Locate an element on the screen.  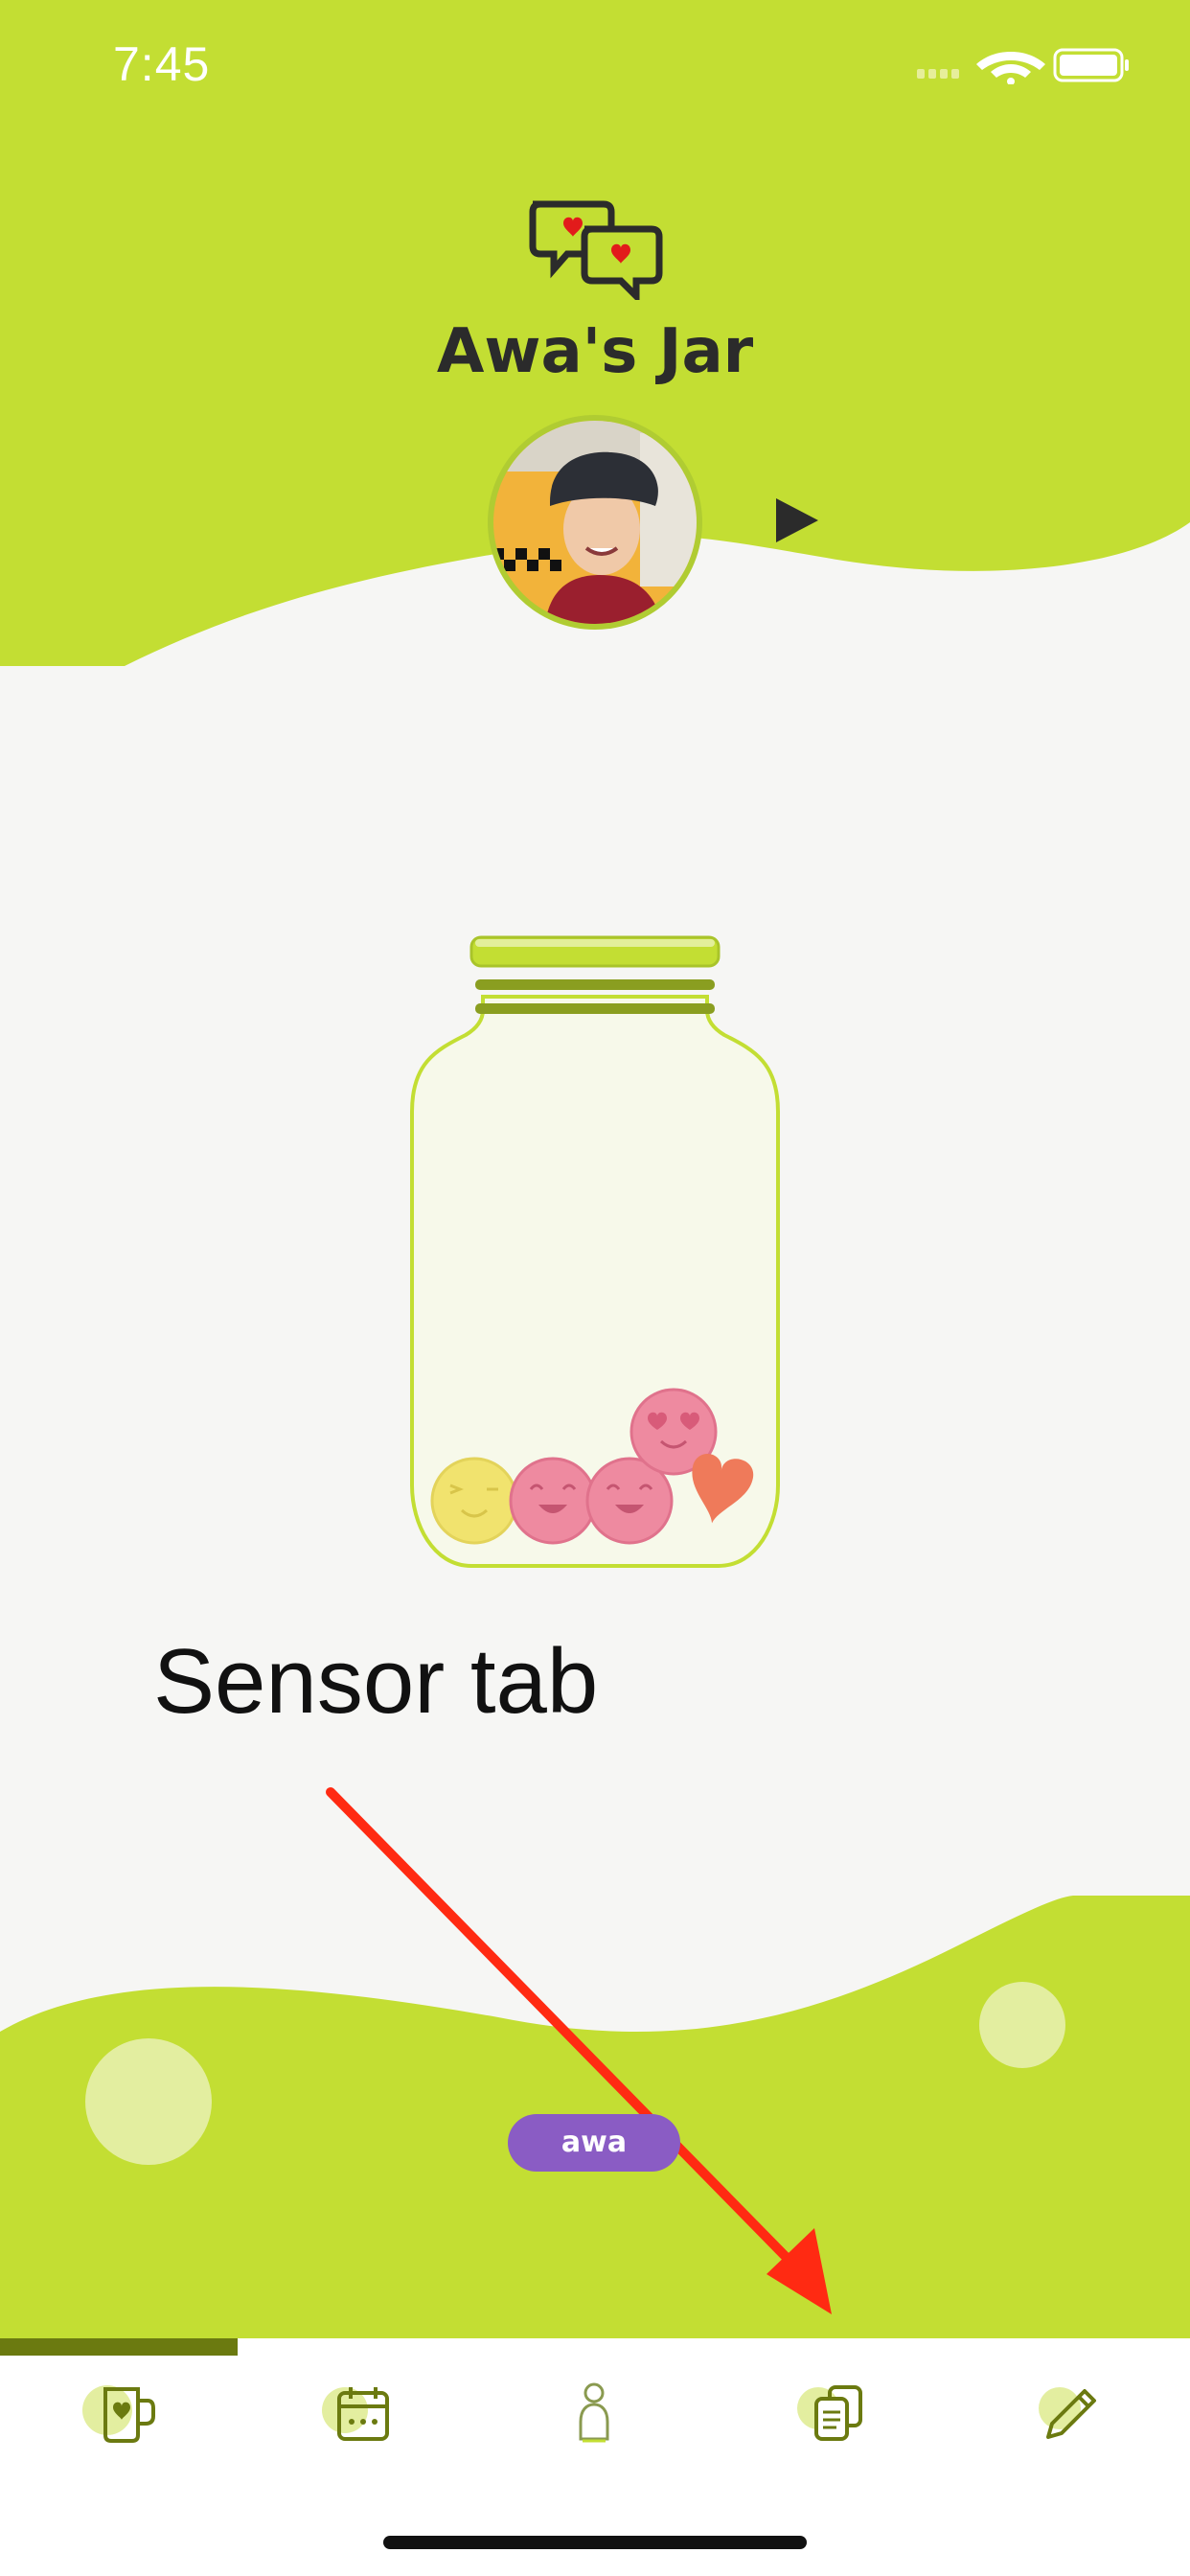
play-icon is located at coordinates (797, 520).